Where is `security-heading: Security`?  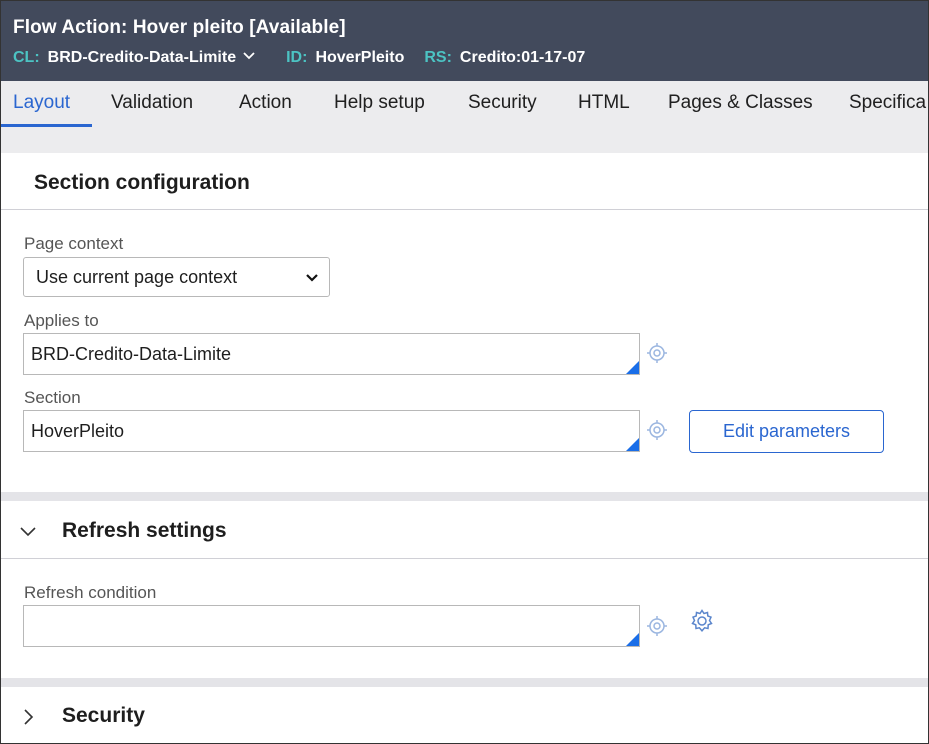
security-heading: Security is located at coordinates (103, 716).